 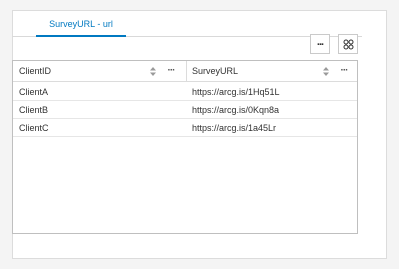 What do you see at coordinates (185, 128) in the screenshot?
I see `table-row: ClientC https://arcg.is/1a45Lr` at bounding box center [185, 128].